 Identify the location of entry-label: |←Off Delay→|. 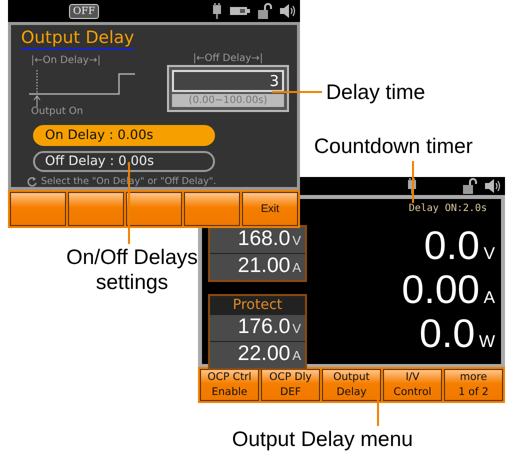
(228, 58).